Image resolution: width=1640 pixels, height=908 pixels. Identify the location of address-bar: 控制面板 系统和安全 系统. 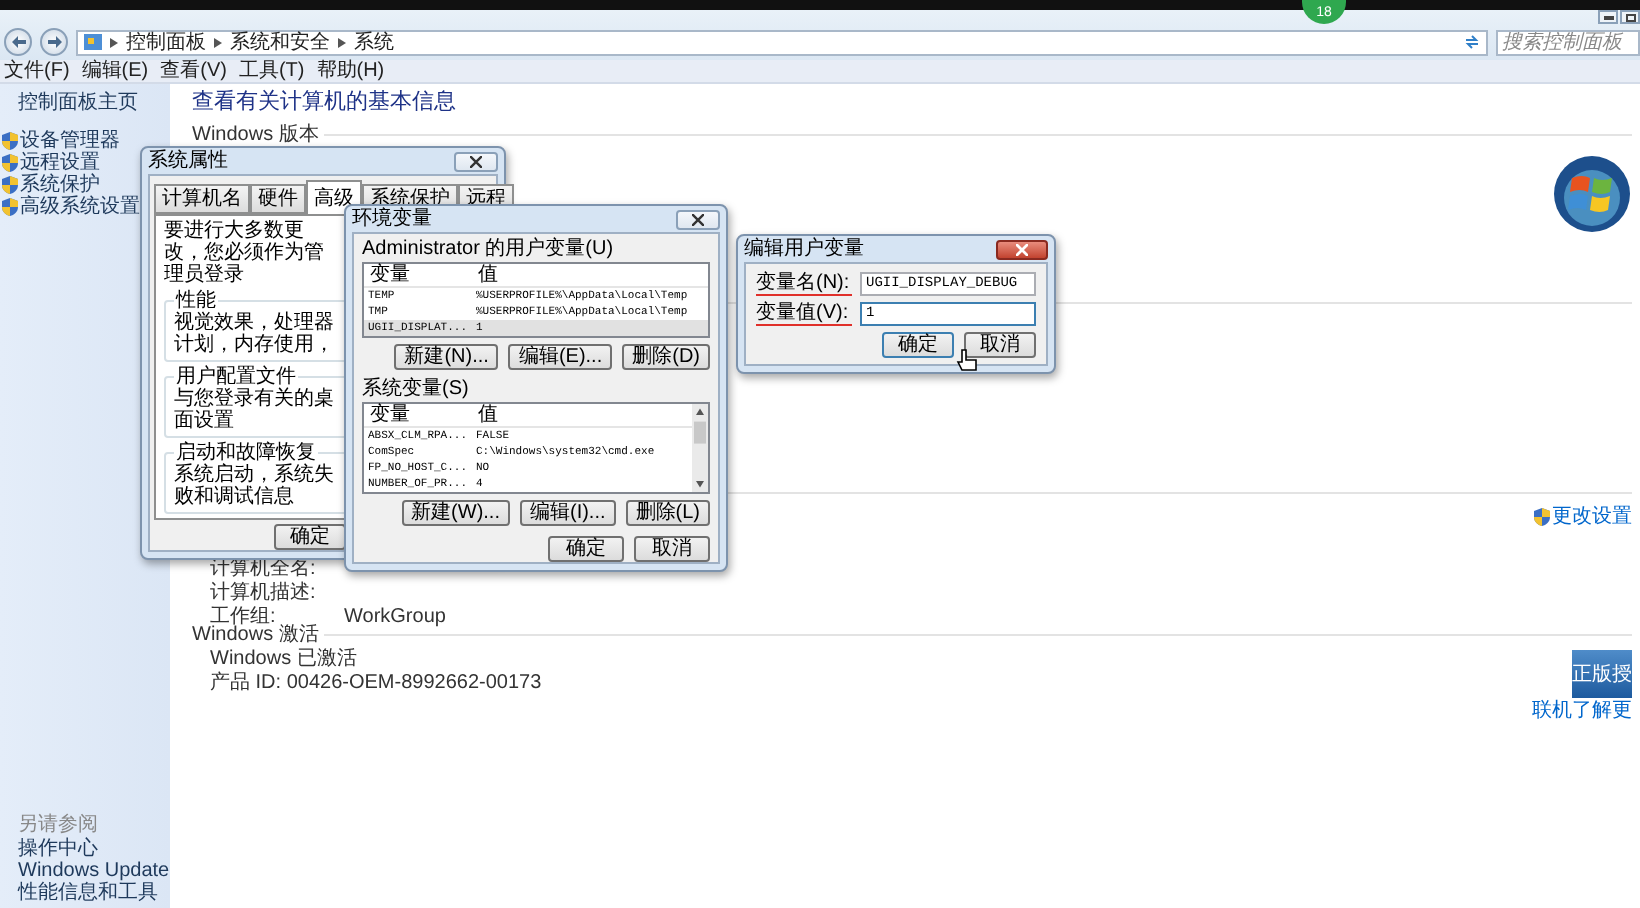
(782, 42).